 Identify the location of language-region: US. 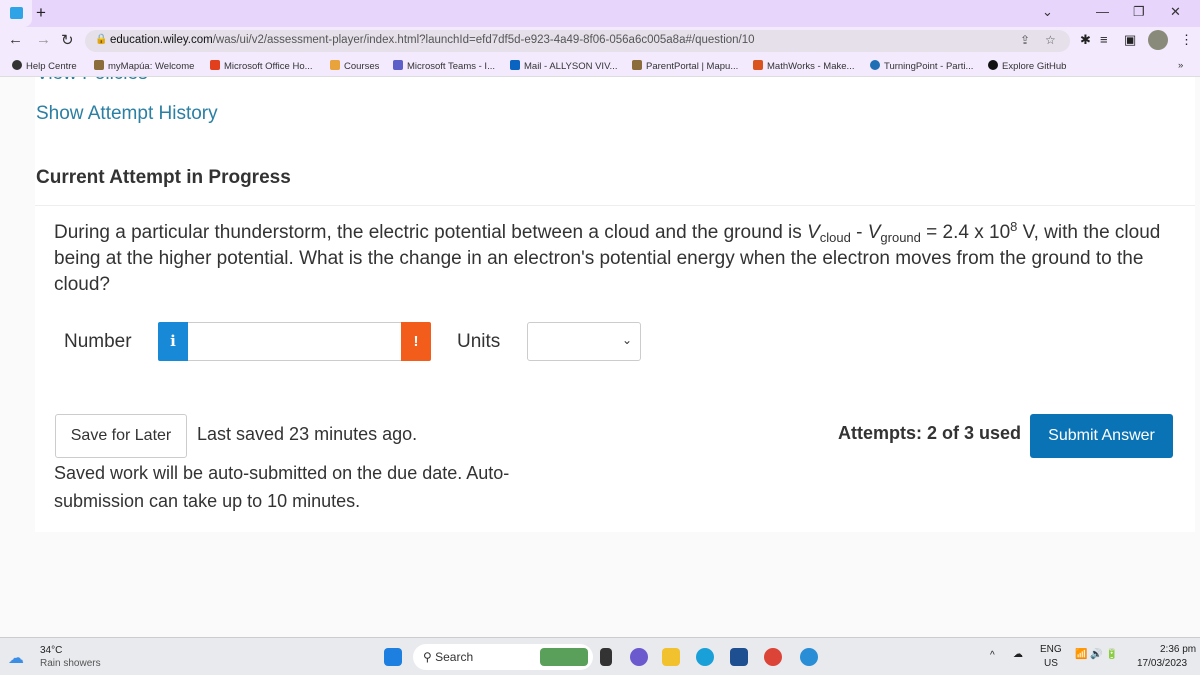
(1051, 663).